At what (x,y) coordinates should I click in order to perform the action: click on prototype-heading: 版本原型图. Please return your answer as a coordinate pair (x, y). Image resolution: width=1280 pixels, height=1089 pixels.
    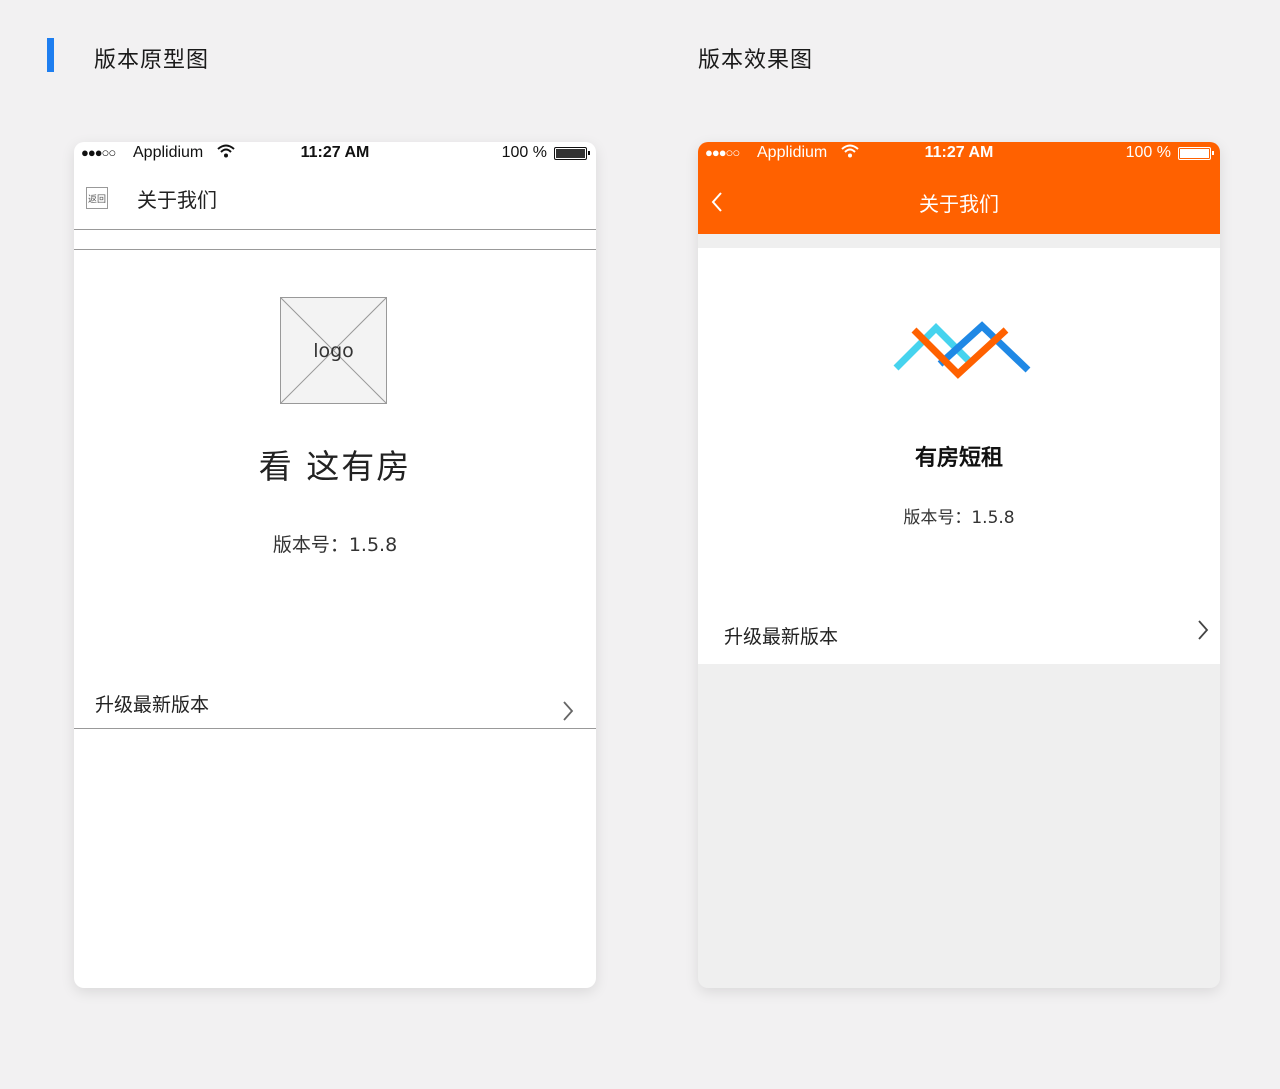
    Looking at the image, I should click on (152, 60).